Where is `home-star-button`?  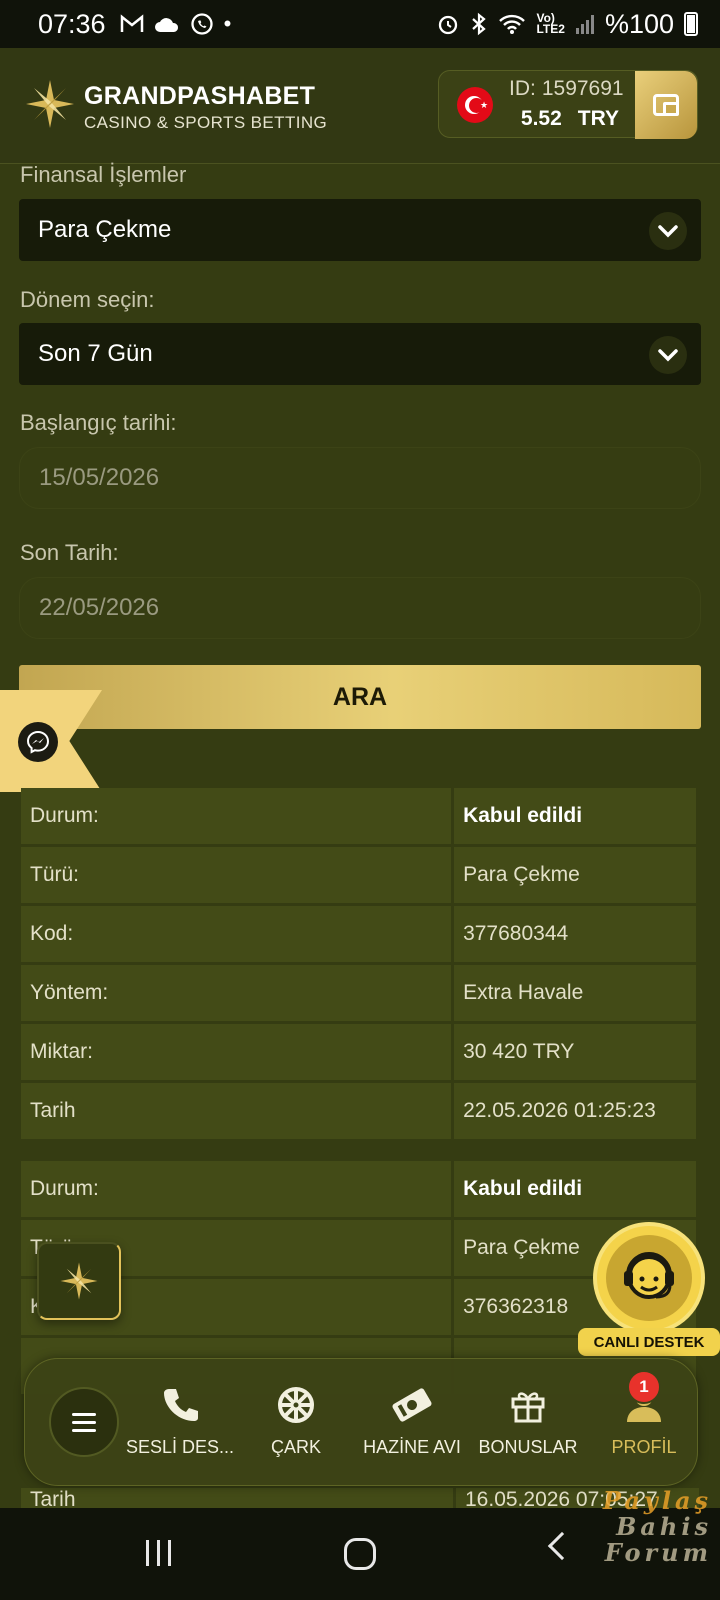 home-star-button is located at coordinates (79, 1281).